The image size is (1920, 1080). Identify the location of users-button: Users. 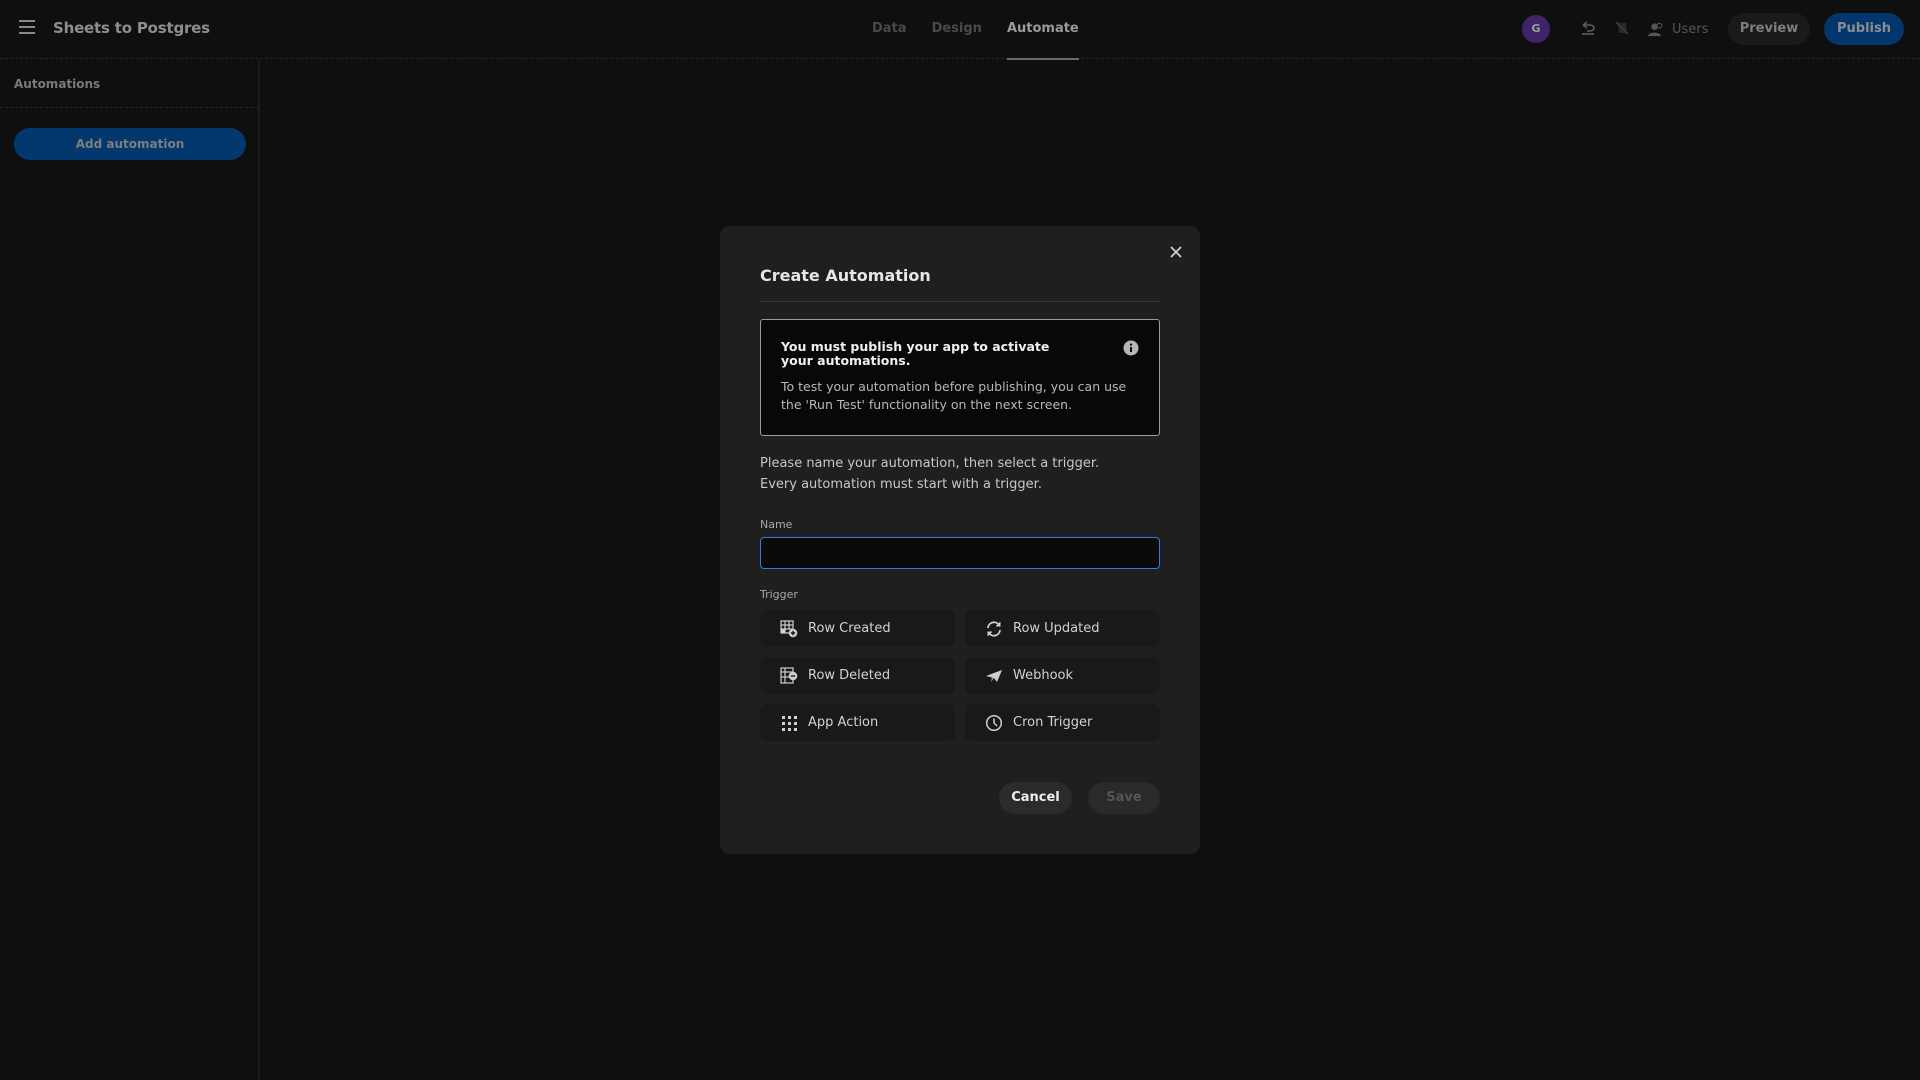
(1677, 29).